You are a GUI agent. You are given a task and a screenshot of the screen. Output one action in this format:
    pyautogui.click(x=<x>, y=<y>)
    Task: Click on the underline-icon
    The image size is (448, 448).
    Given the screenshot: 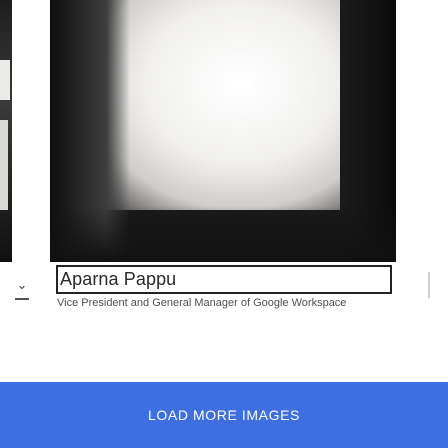 What is the action you would take?
    pyautogui.click(x=22, y=299)
    